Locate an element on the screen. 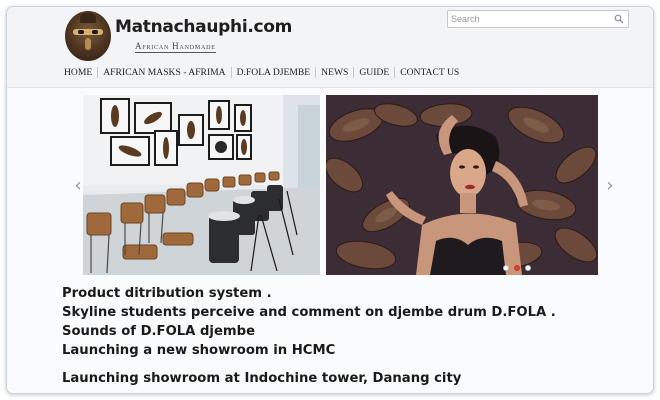  nav-item-contact-us: CONTACT US is located at coordinates (429, 72).